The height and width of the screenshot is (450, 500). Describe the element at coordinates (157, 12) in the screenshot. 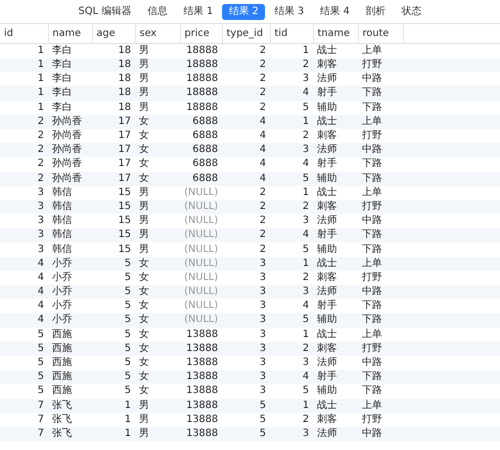

I see `result-tab: 信息` at that location.